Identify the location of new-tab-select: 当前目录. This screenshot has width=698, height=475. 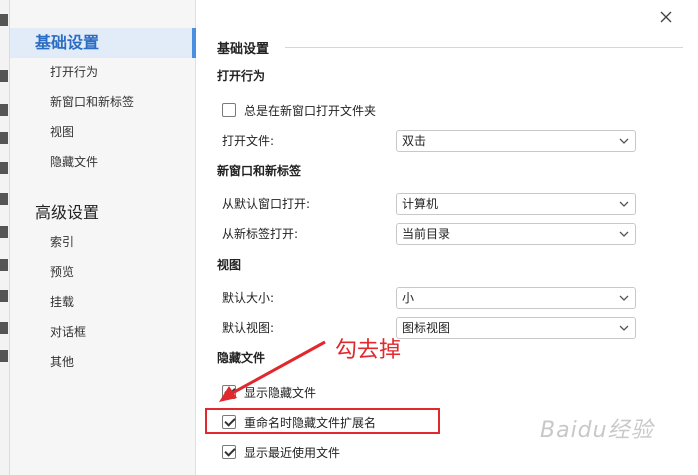
(516, 234).